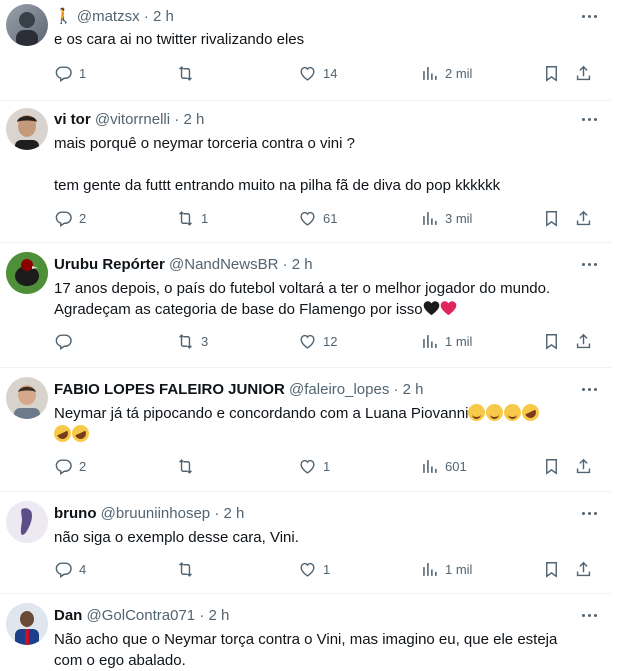 The width and height of the screenshot is (624, 671). I want to click on tweet-text: e os cara ai no twitter rivalizando eles, so click(179, 39).